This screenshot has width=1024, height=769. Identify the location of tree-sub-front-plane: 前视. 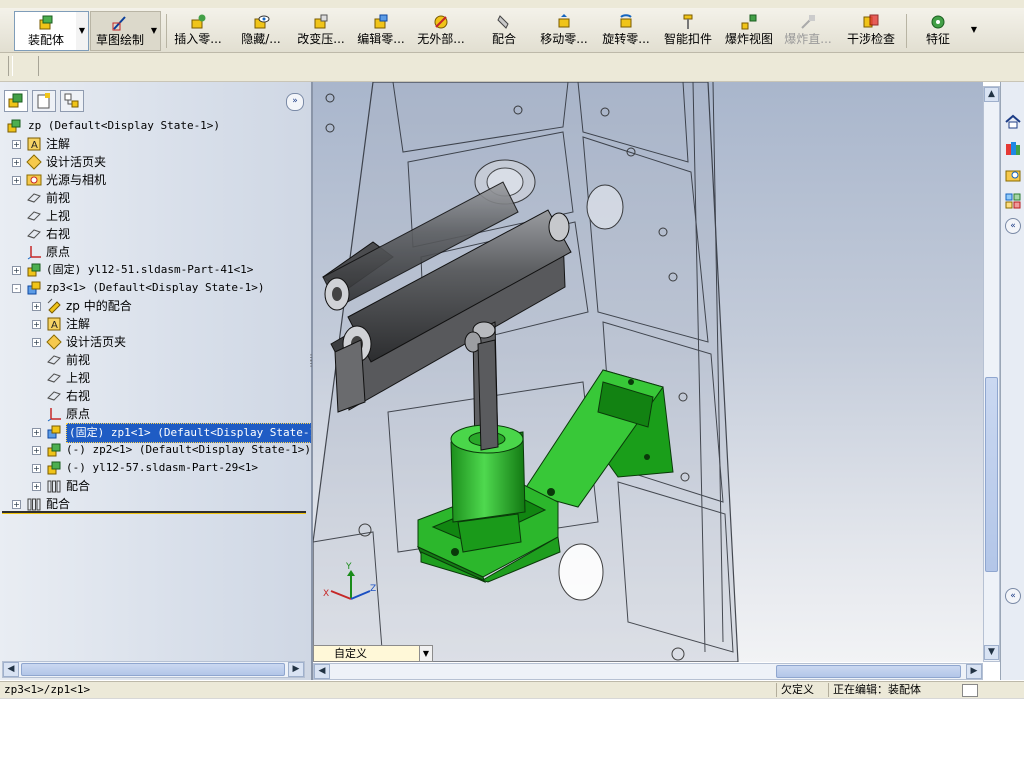
(152, 360).